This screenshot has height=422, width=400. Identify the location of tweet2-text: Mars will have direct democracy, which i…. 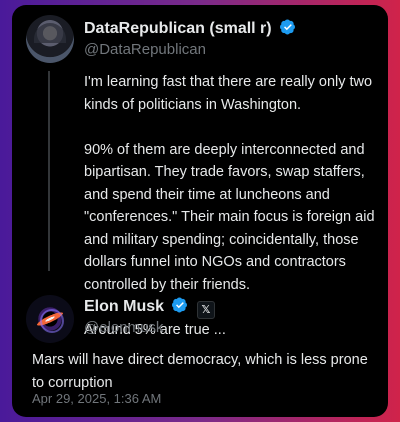
(200, 371).